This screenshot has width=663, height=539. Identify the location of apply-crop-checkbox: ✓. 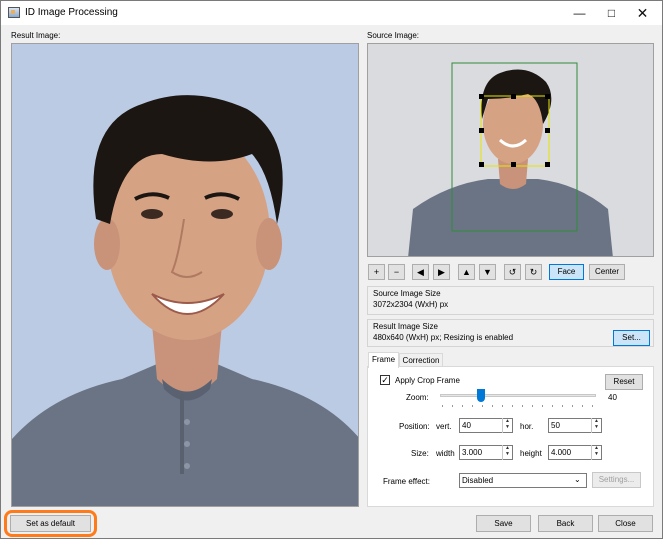
(385, 380).